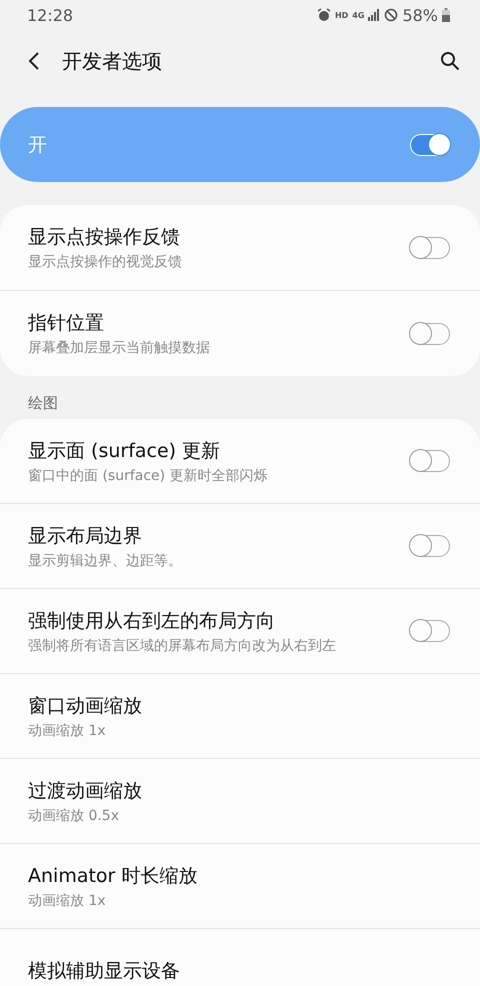 This screenshot has width=480, height=986. What do you see at coordinates (182, 645) in the screenshot?
I see `setting-summary: 强制将所有语言区域的屏幕布局方向改为从右到左` at bounding box center [182, 645].